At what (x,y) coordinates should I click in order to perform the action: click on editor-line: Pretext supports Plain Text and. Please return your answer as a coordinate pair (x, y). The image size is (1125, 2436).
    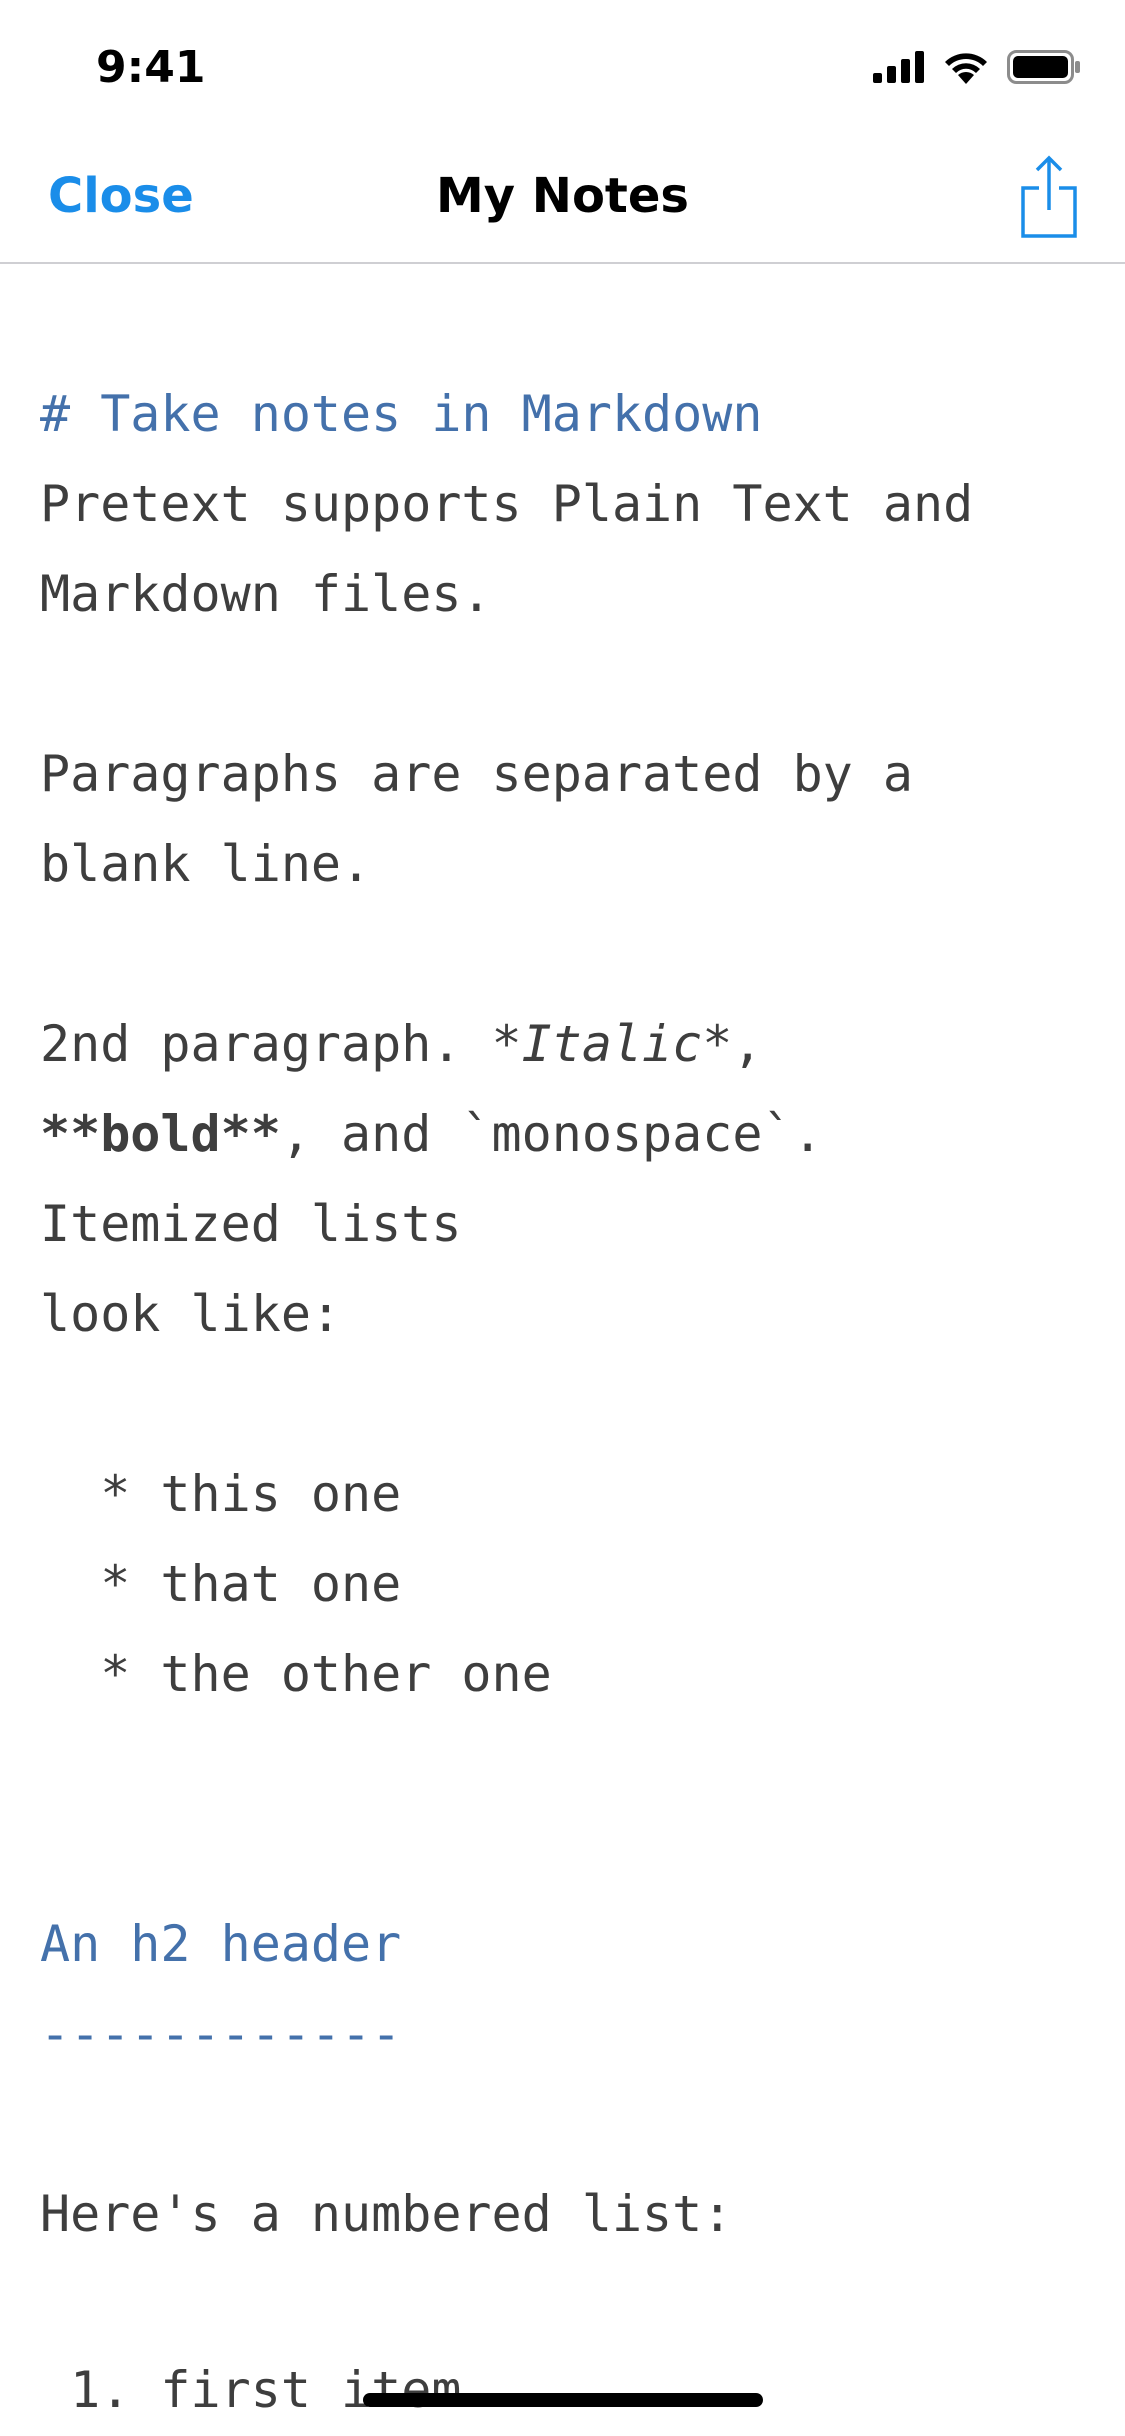
    Looking at the image, I should click on (507, 504).